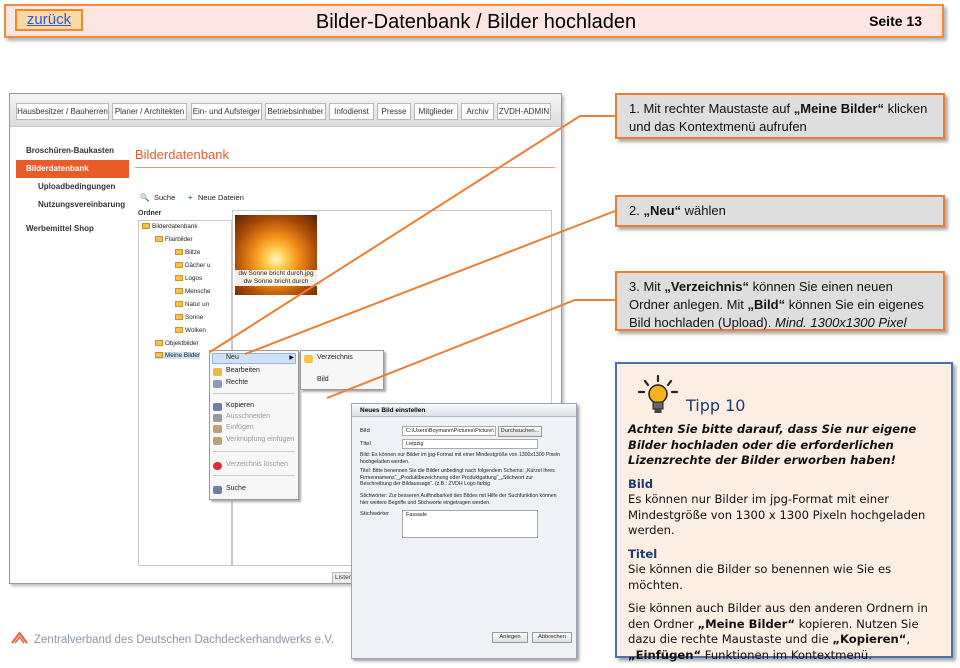 This screenshot has height=668, width=960. What do you see at coordinates (716, 405) in the screenshot?
I see `tip-title: Tipp 10` at bounding box center [716, 405].